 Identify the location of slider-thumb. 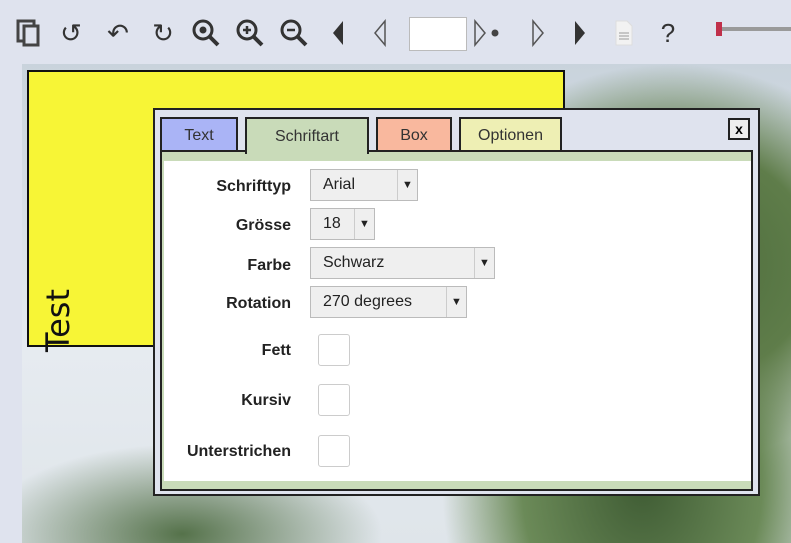
(719, 29).